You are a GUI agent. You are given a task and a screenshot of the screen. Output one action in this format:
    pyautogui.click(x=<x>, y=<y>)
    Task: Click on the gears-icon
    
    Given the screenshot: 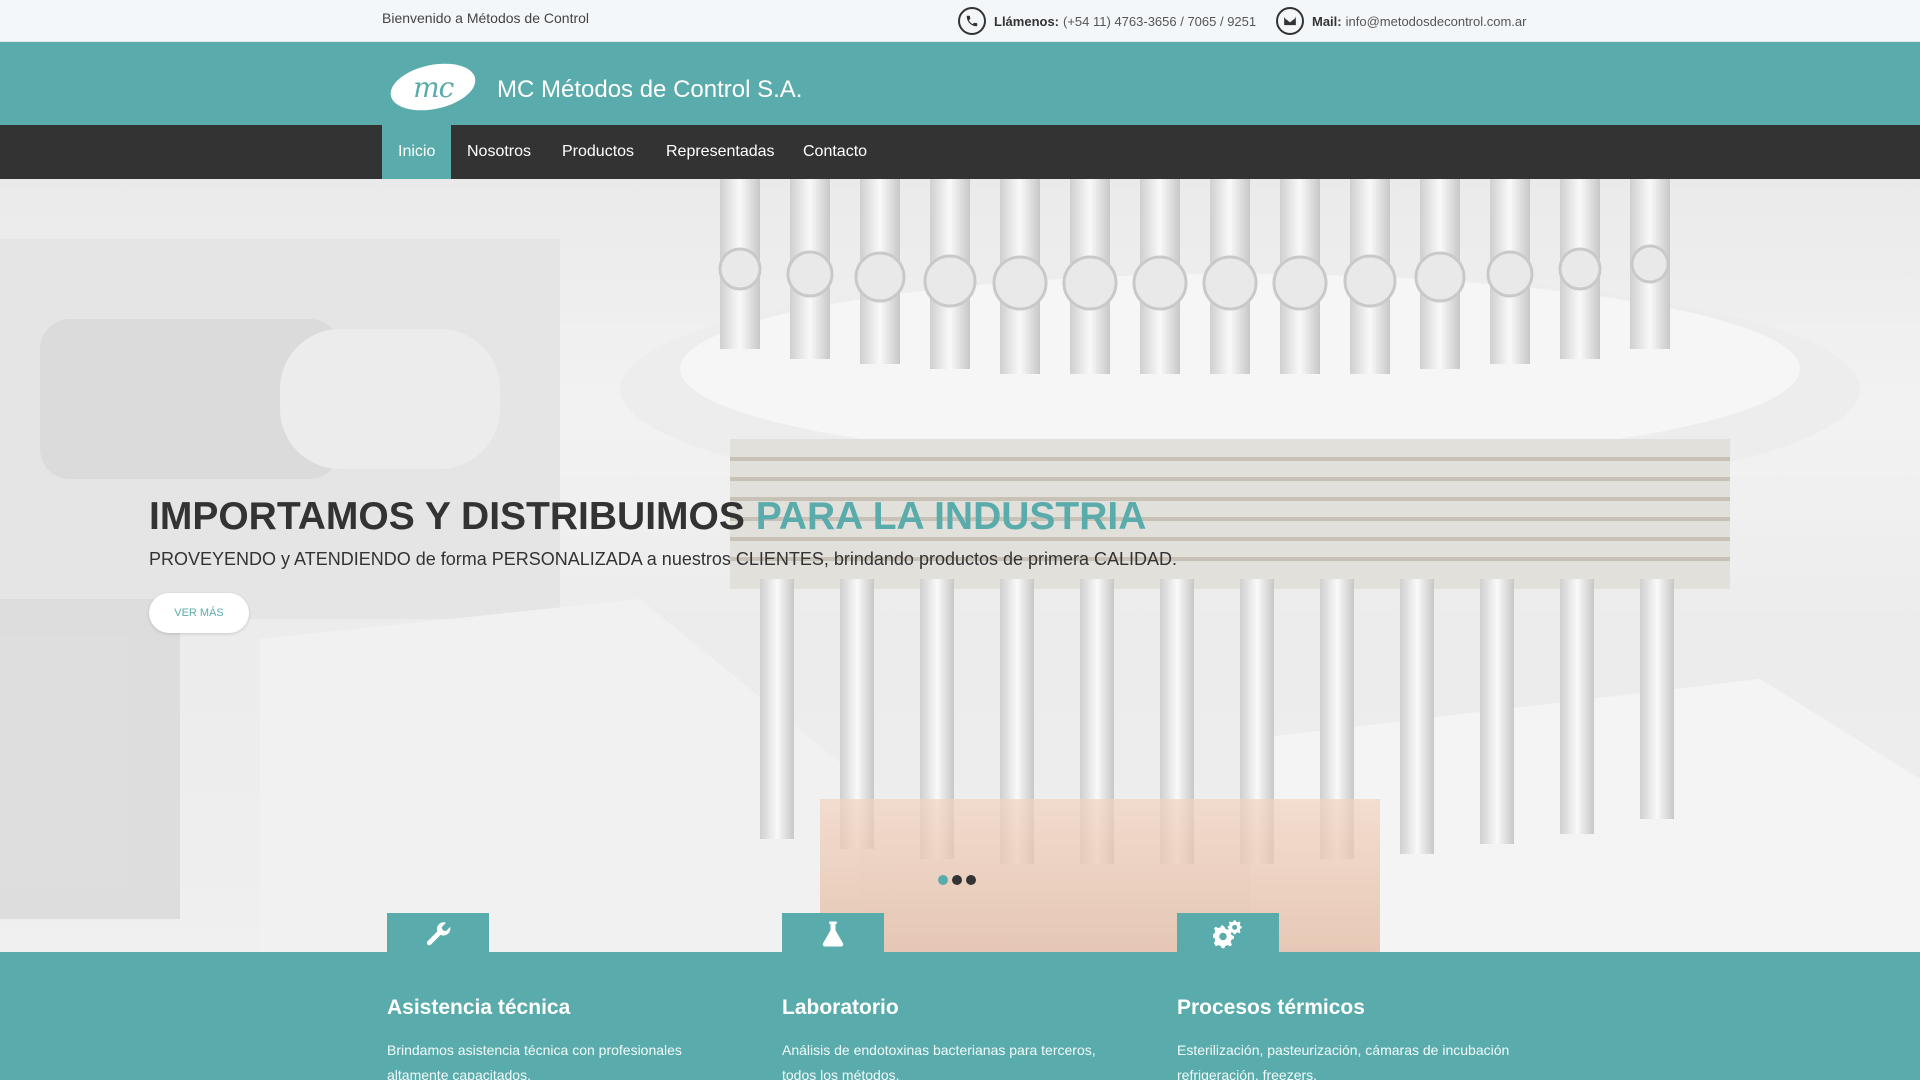 What is the action you would take?
    pyautogui.click(x=1228, y=934)
    